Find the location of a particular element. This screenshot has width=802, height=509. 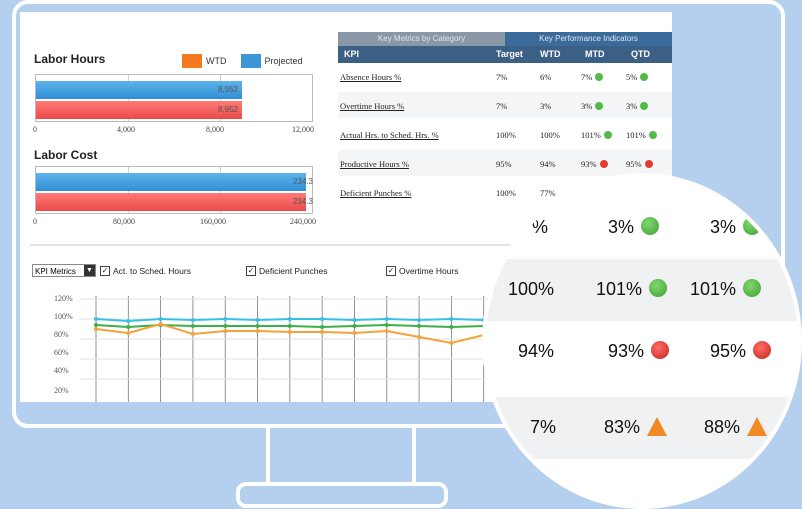

labor-cost-title: Labor Cost is located at coordinates (66, 155).